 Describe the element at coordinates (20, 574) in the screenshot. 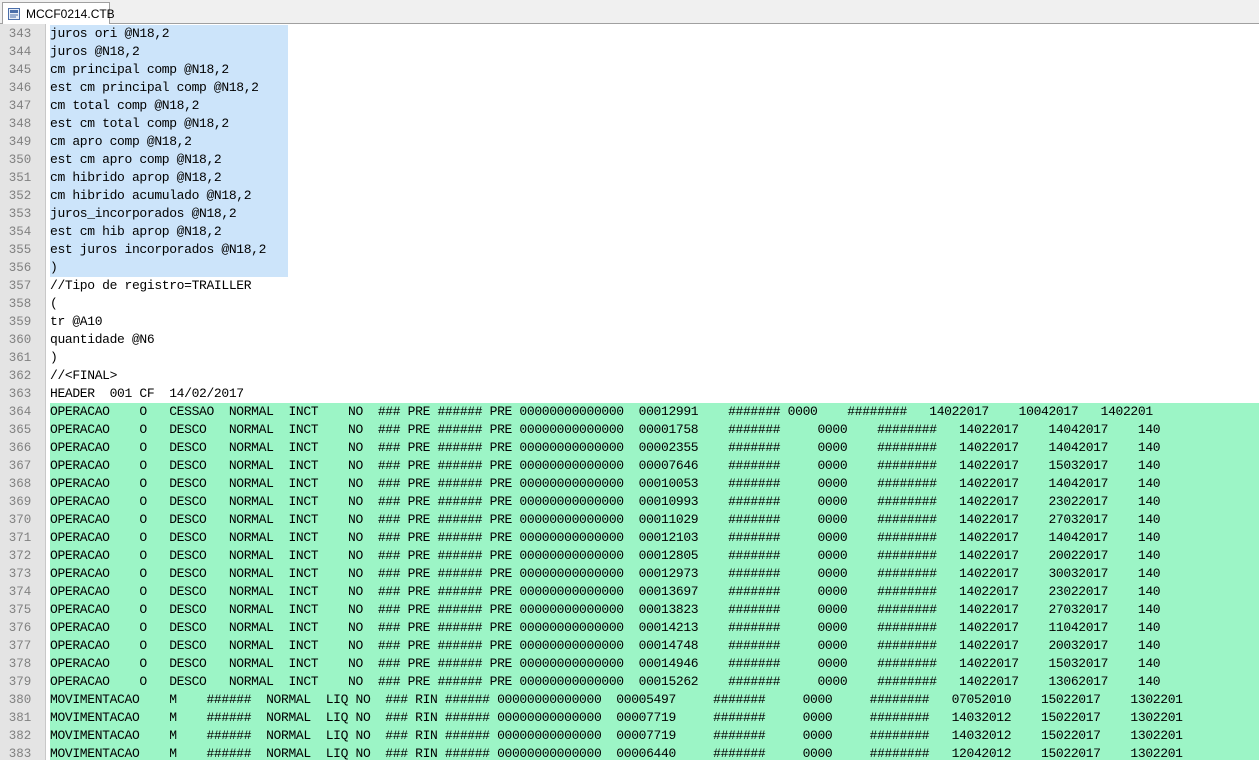

I see `line-number: 373` at that location.